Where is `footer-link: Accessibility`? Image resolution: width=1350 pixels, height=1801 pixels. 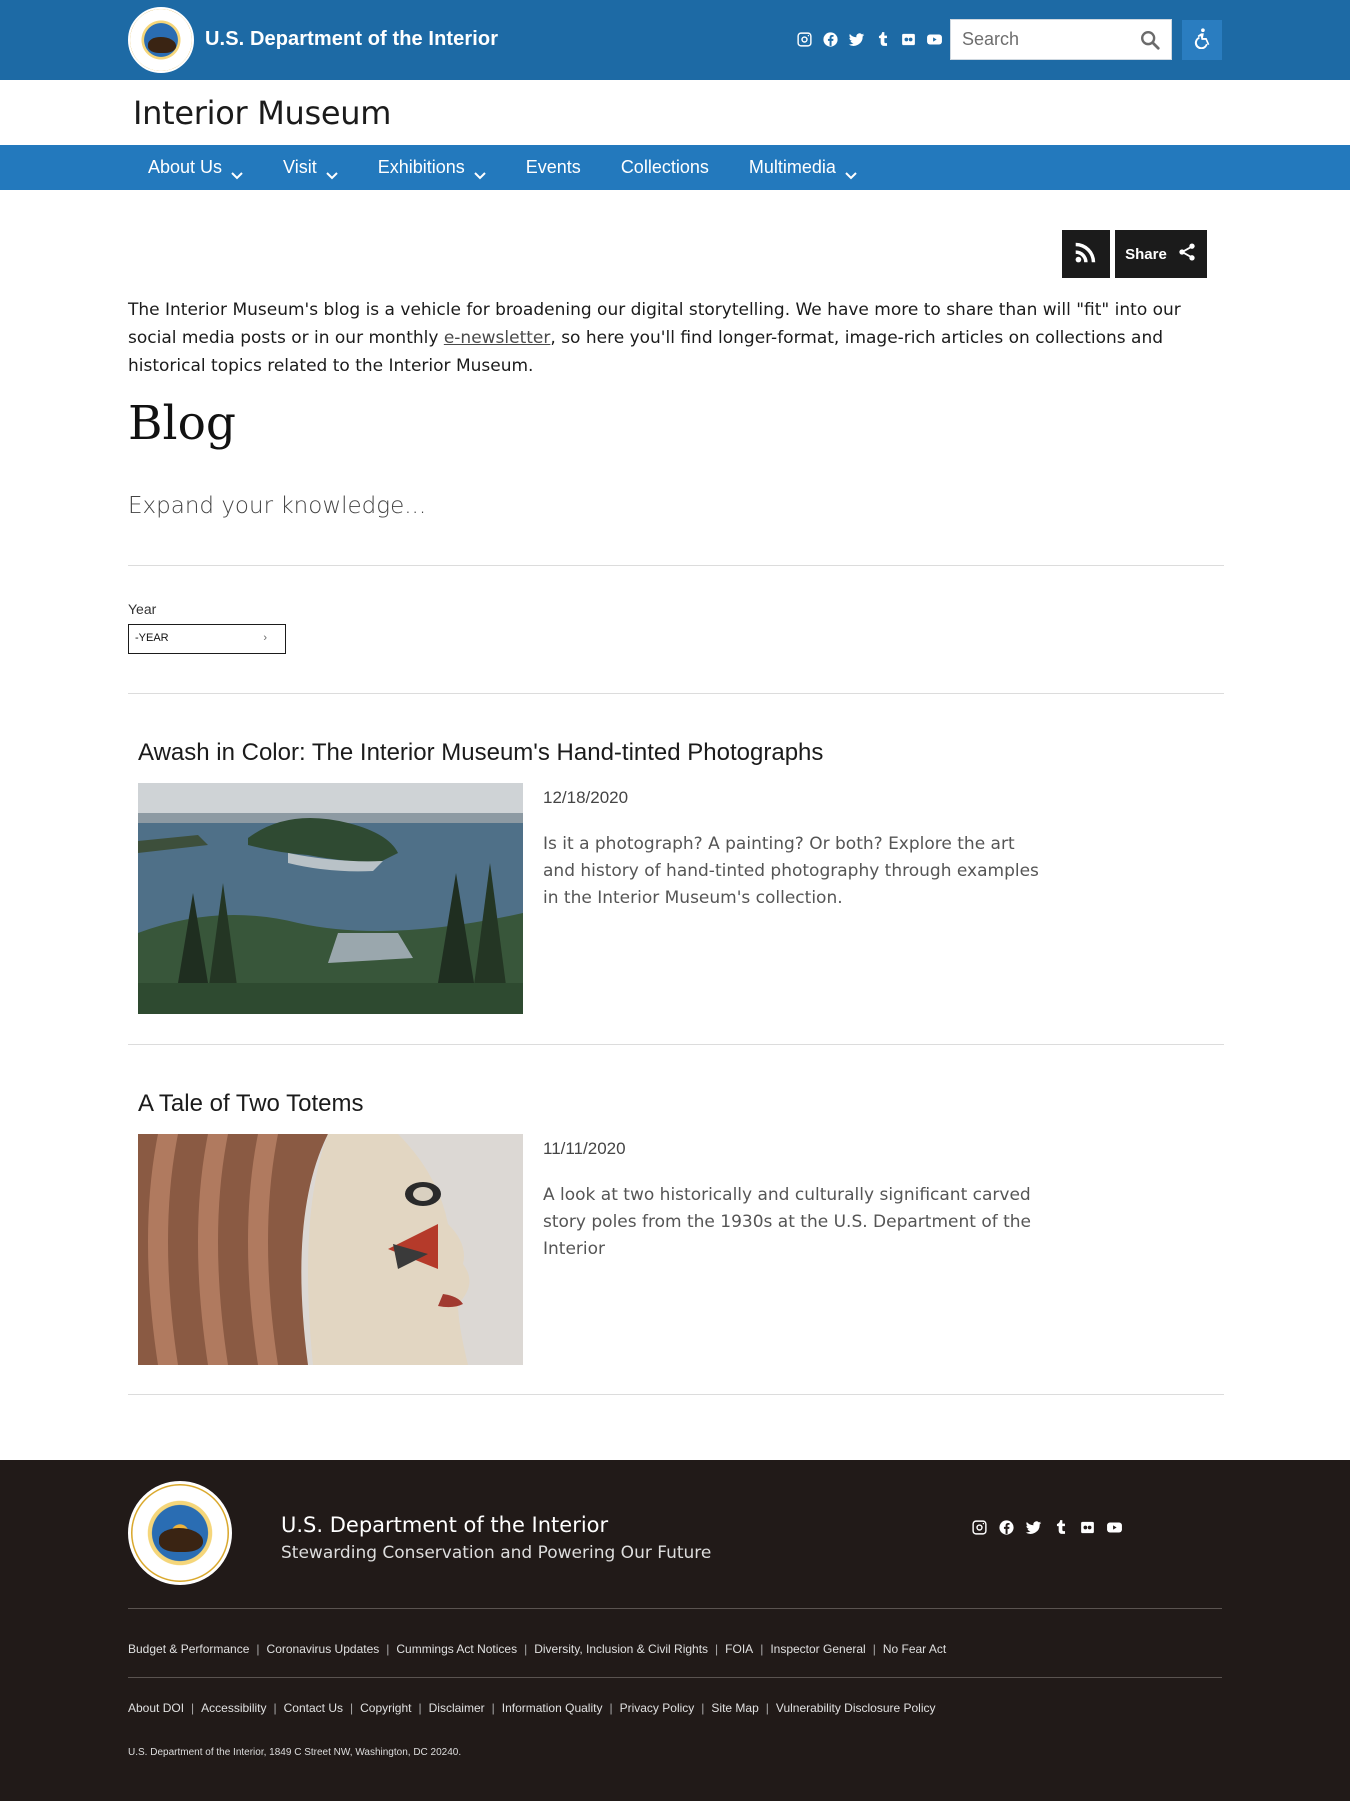 footer-link: Accessibility is located at coordinates (233, 1708).